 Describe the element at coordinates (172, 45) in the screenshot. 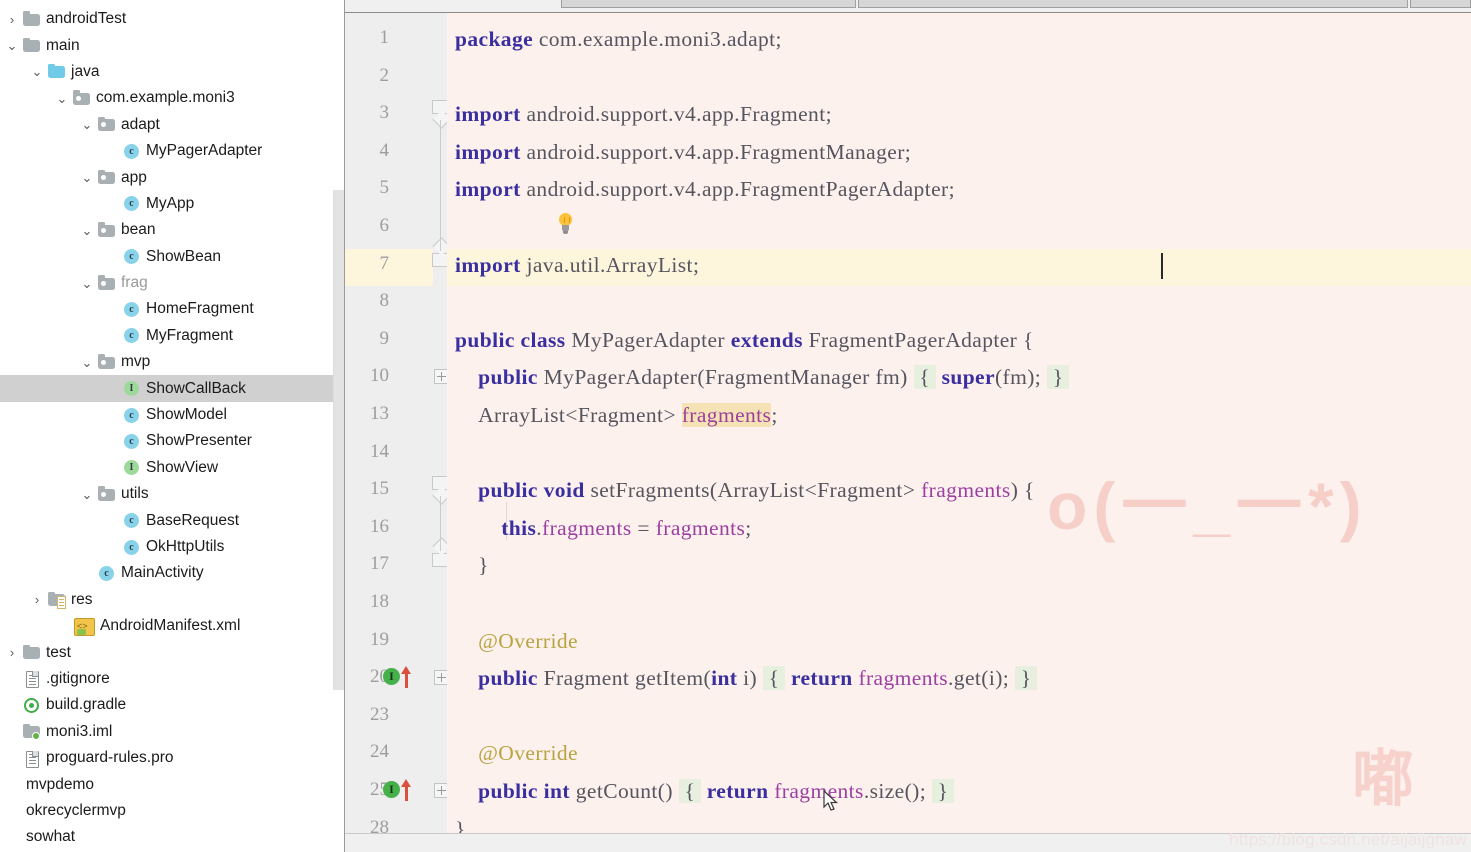

I see `tree-item-main: ⌄ main` at that location.